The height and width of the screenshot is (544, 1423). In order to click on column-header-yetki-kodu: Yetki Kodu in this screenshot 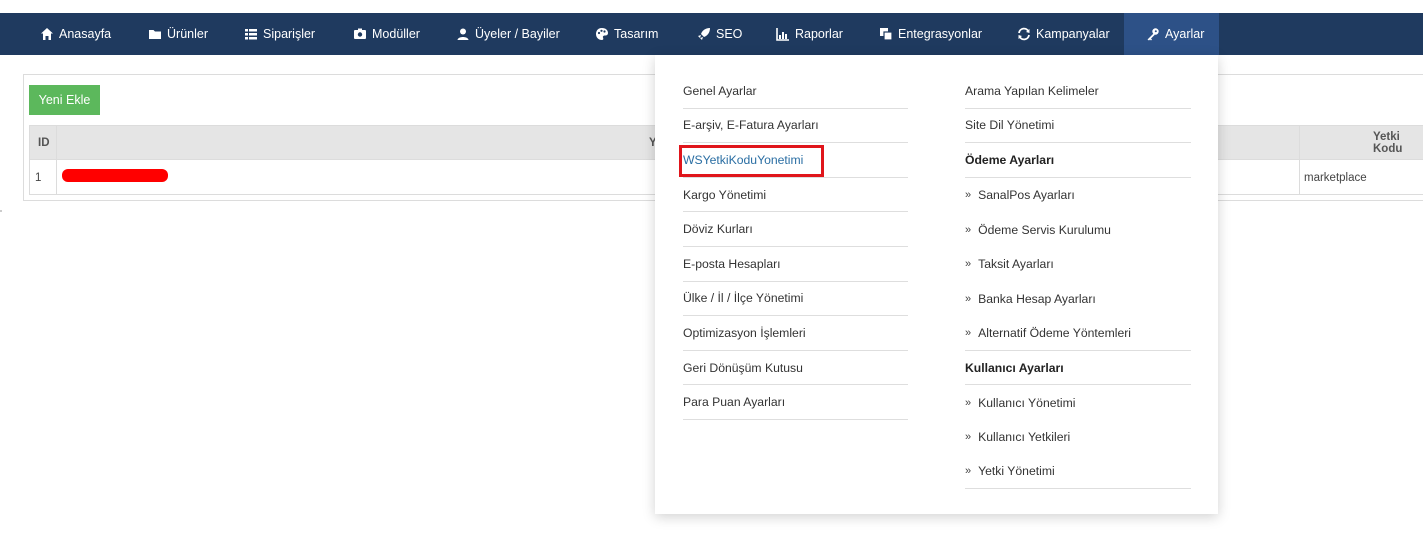, I will do `click(1398, 143)`.